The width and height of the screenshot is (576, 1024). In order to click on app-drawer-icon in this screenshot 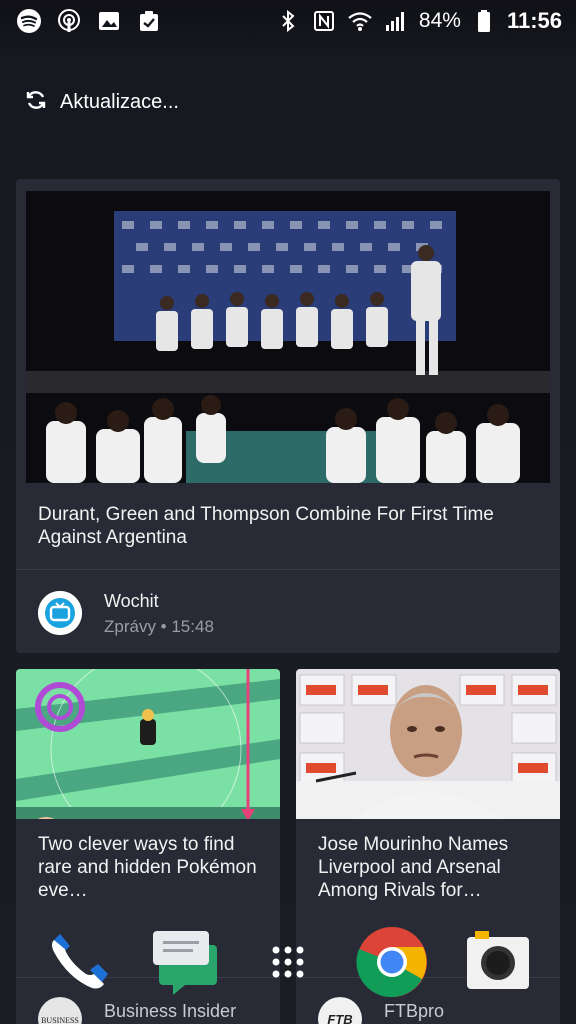, I will do `click(288, 962)`.